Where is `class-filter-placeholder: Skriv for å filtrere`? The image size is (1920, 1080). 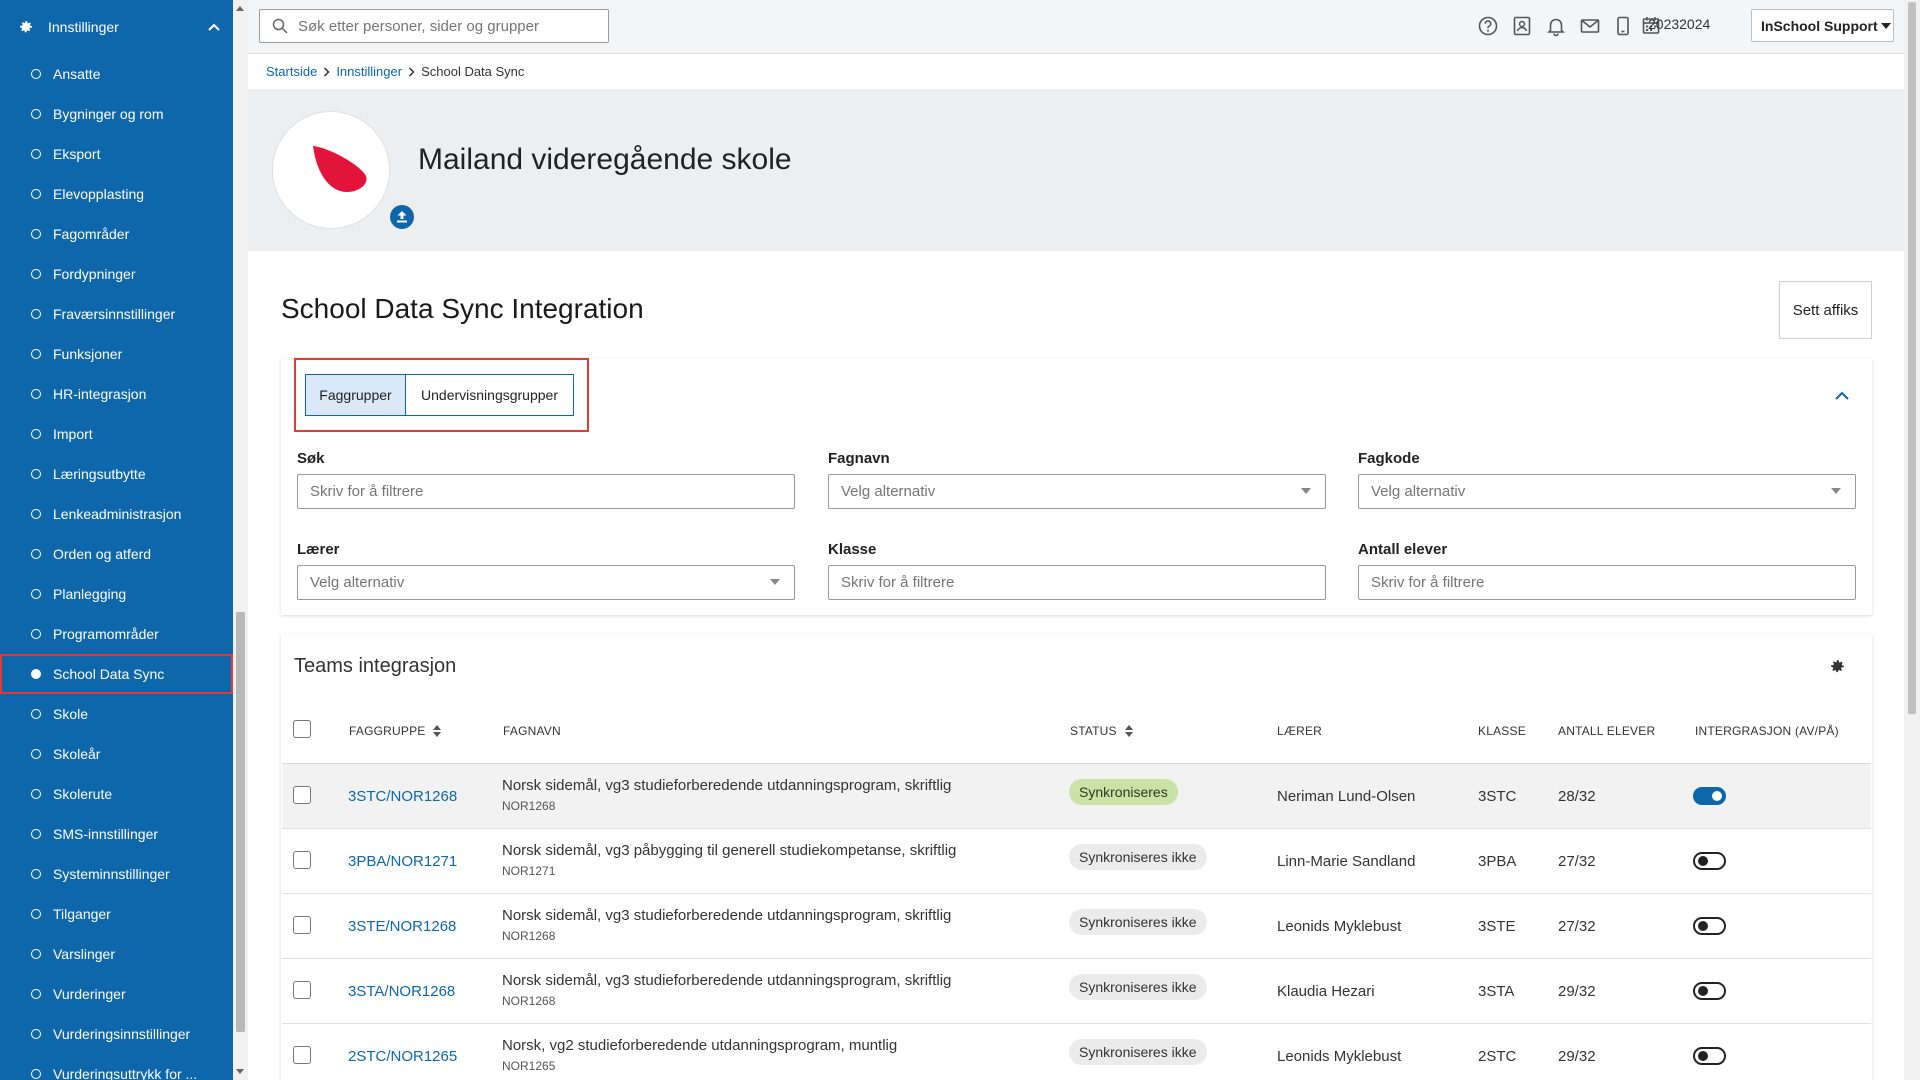 class-filter-placeholder: Skriv for å filtrere is located at coordinates (898, 582).